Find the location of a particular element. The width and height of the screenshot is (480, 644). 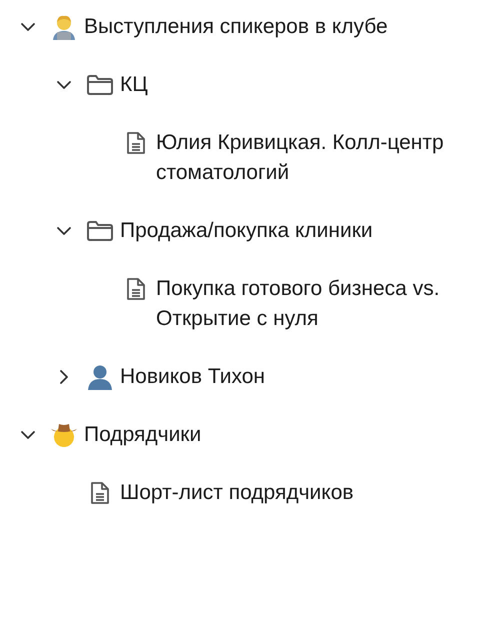

tree-item-label: Юлия Кривицкая. Колл-центр стоматологий is located at coordinates (318, 158).